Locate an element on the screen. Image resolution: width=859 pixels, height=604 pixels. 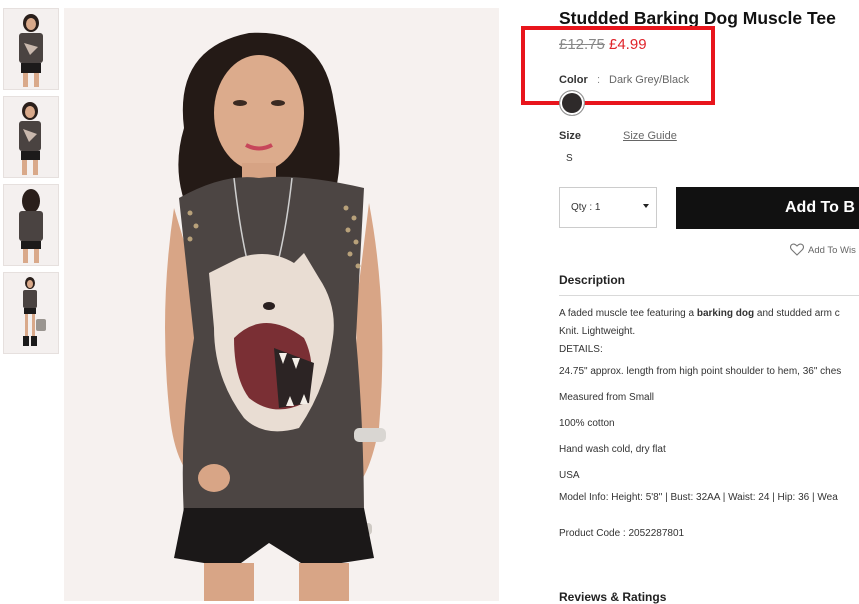
size-label: Size is located at coordinates (570, 136).